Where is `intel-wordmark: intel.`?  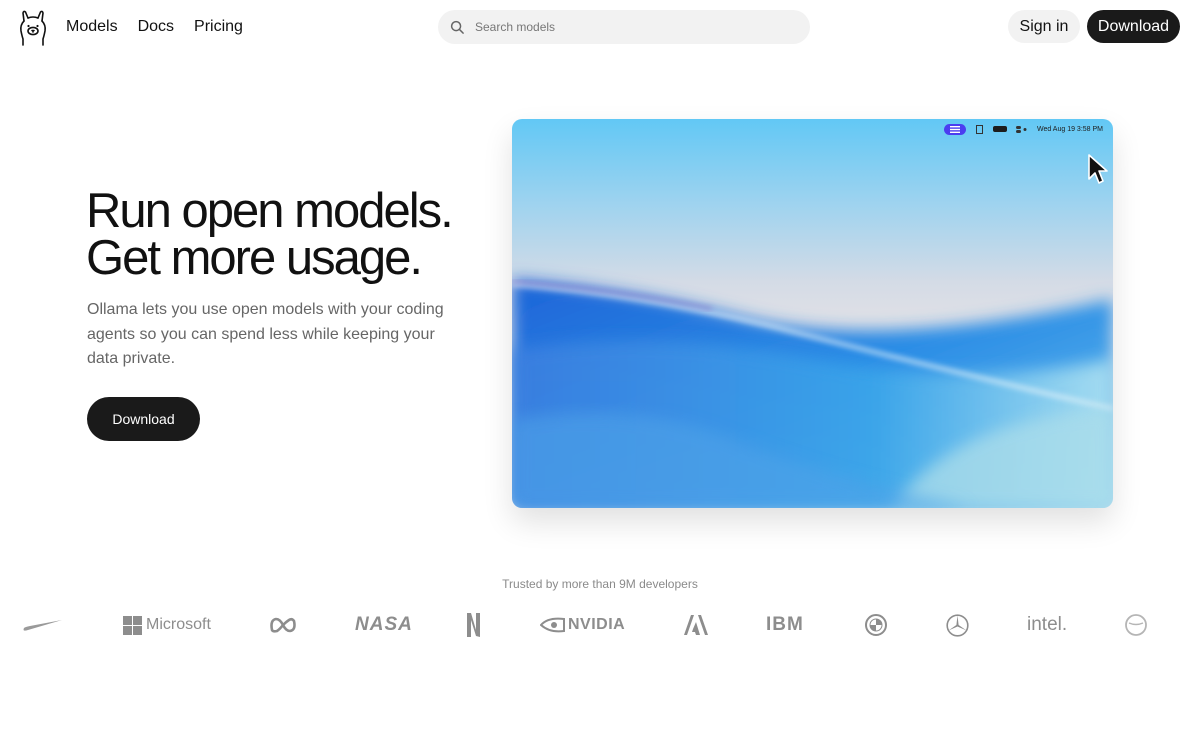 intel-wordmark: intel. is located at coordinates (1047, 624).